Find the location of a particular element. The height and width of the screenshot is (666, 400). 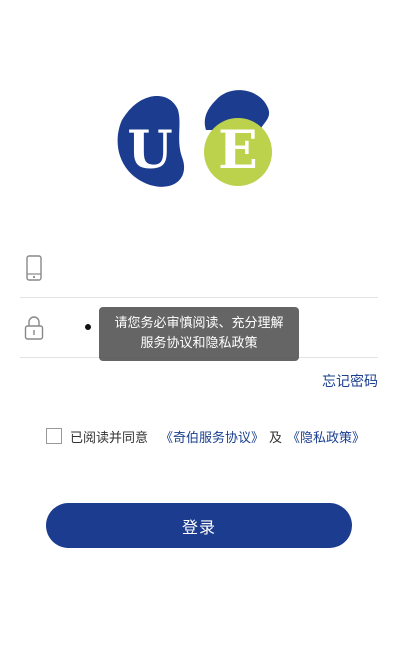

agreement-checkbox is located at coordinates (54, 436).